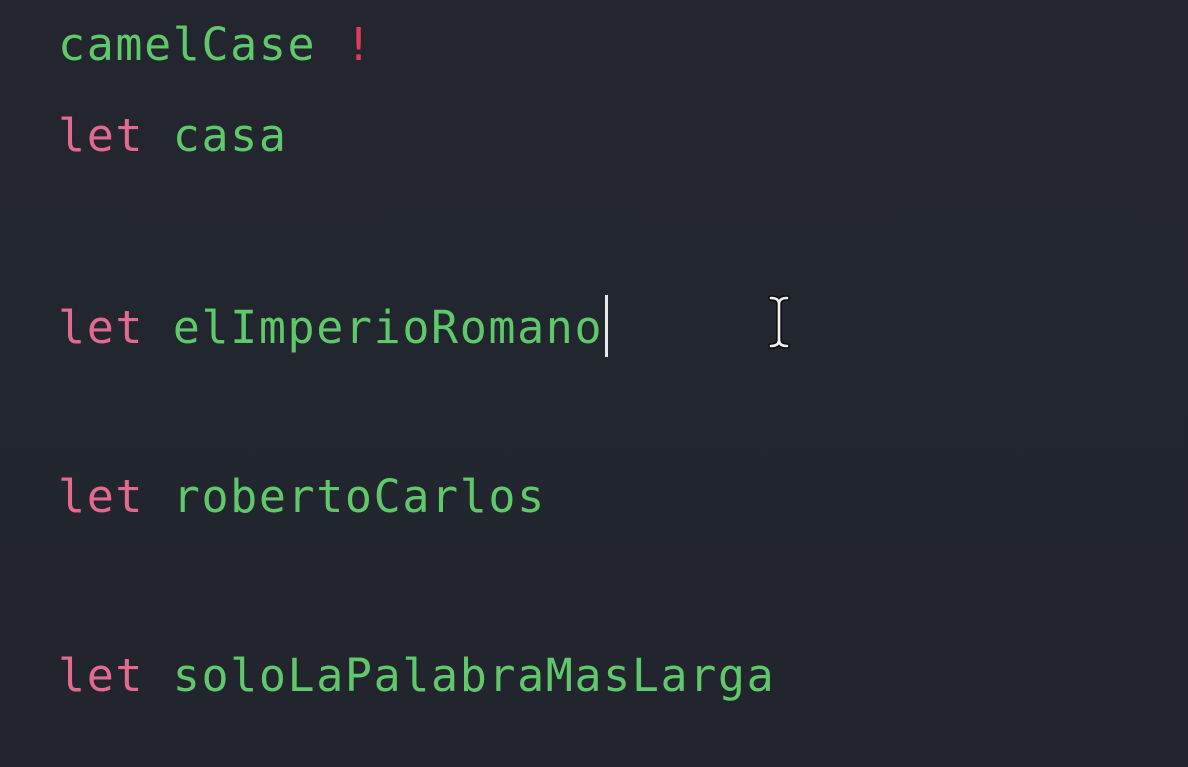 The height and width of the screenshot is (767, 1188). I want to click on code-line-5: let soloLaPalabraMasLarga, so click(416, 675).